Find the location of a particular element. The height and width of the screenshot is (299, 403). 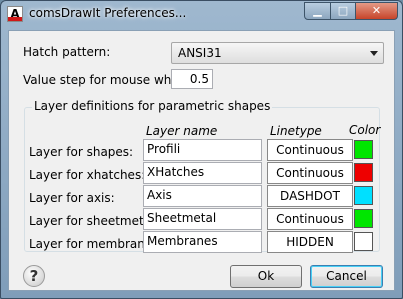

maximize-button: □ is located at coordinates (343, 11).